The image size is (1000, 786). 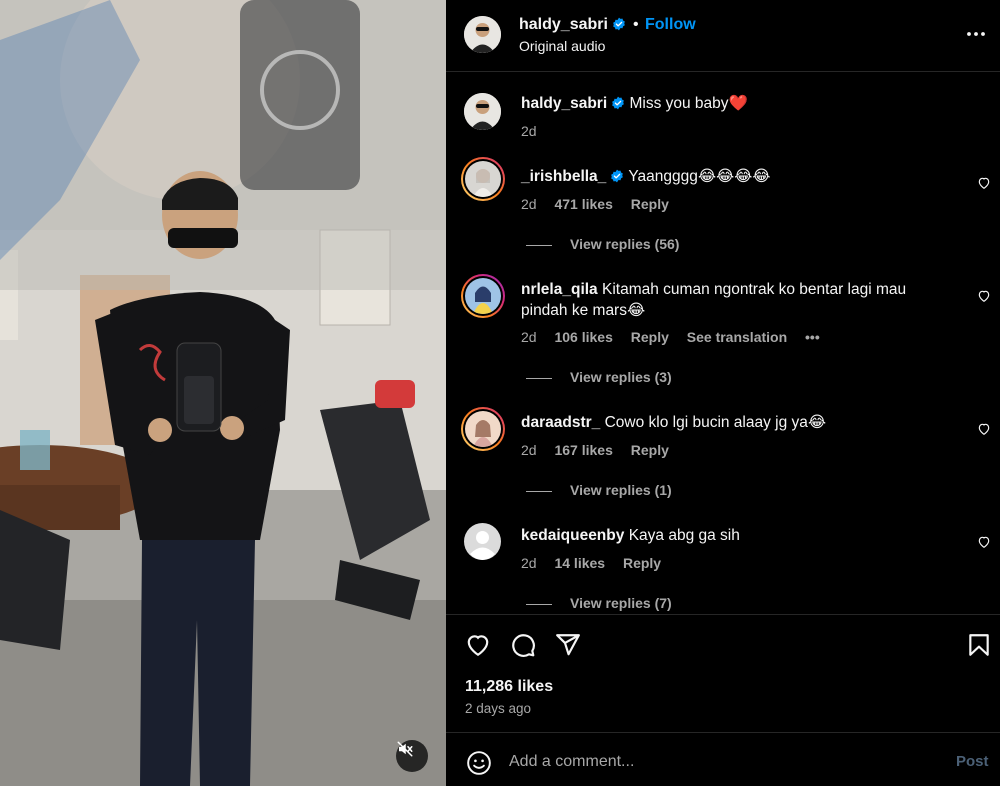 What do you see at coordinates (979, 645) in the screenshot?
I see `save-bookmark-icon` at bounding box center [979, 645].